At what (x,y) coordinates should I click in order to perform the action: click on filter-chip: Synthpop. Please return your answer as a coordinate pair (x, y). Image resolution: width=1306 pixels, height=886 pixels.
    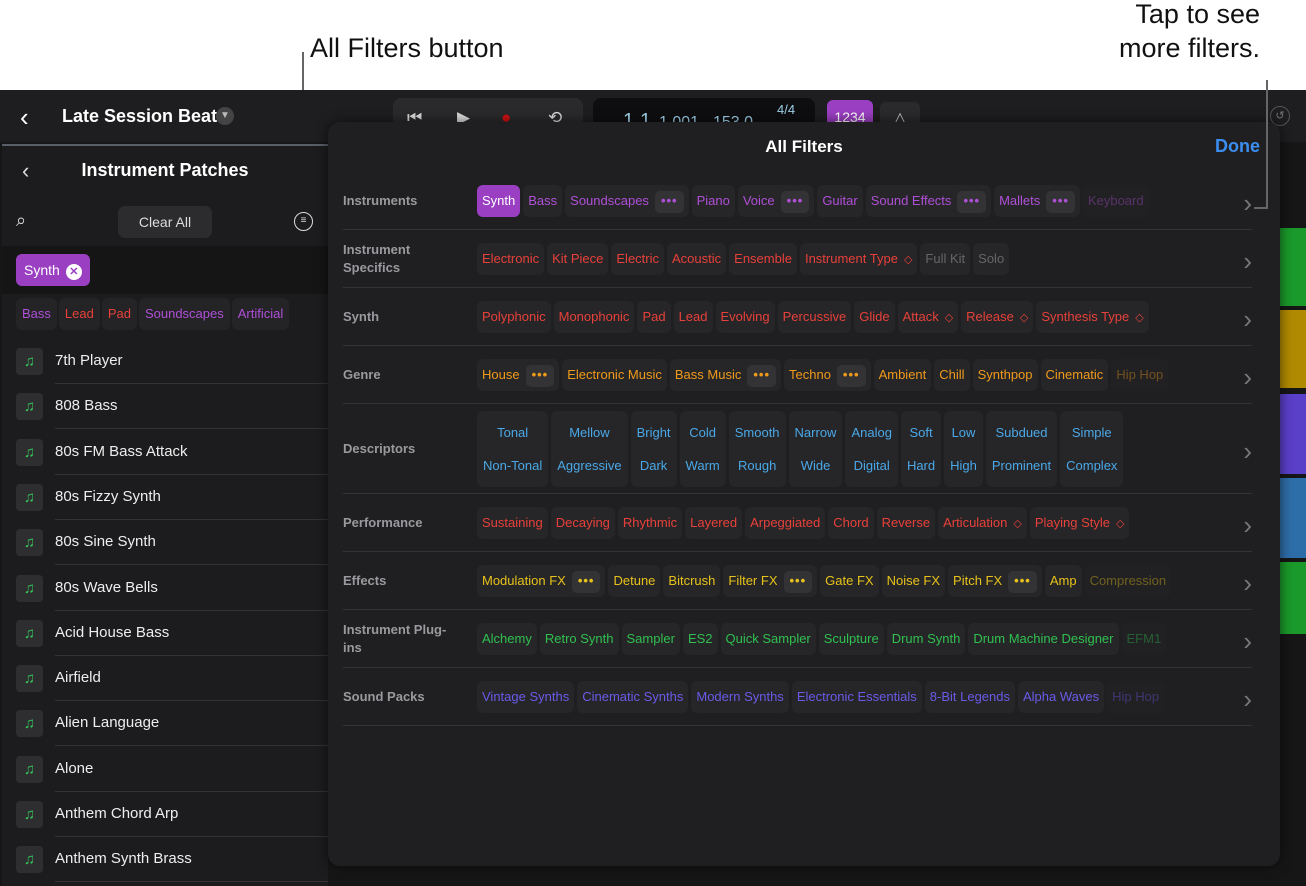
    Looking at the image, I should click on (1005, 375).